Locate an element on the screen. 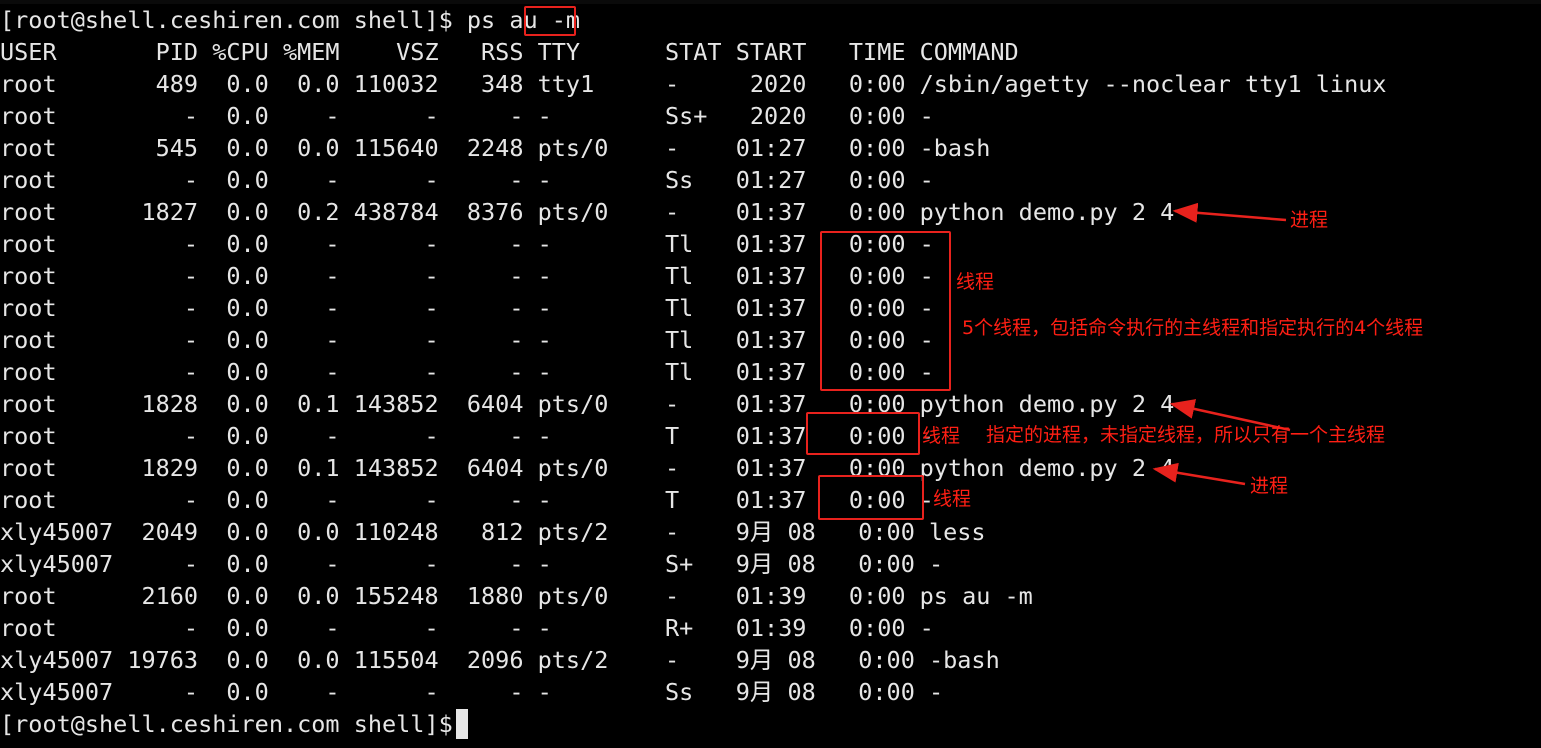 Image resolution: width=1541 pixels, height=748 pixels. annotation-process-1828-note: 指定的进程，未指定线程，所以只有一个主线程 is located at coordinates (1186, 435).